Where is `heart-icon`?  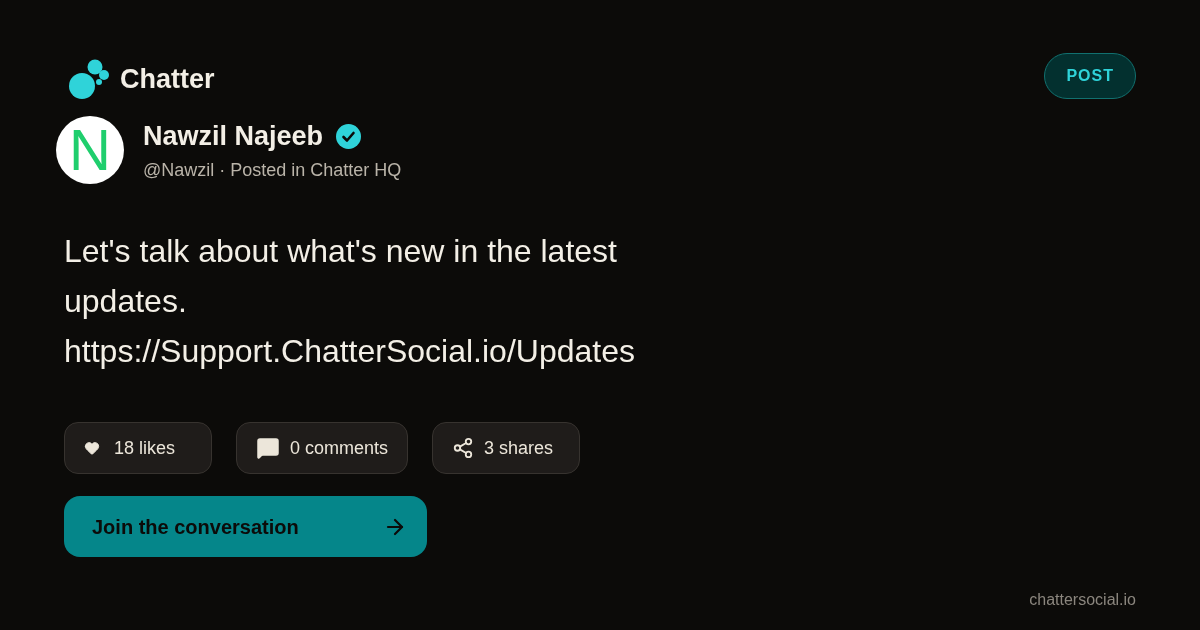
heart-icon is located at coordinates (92, 448).